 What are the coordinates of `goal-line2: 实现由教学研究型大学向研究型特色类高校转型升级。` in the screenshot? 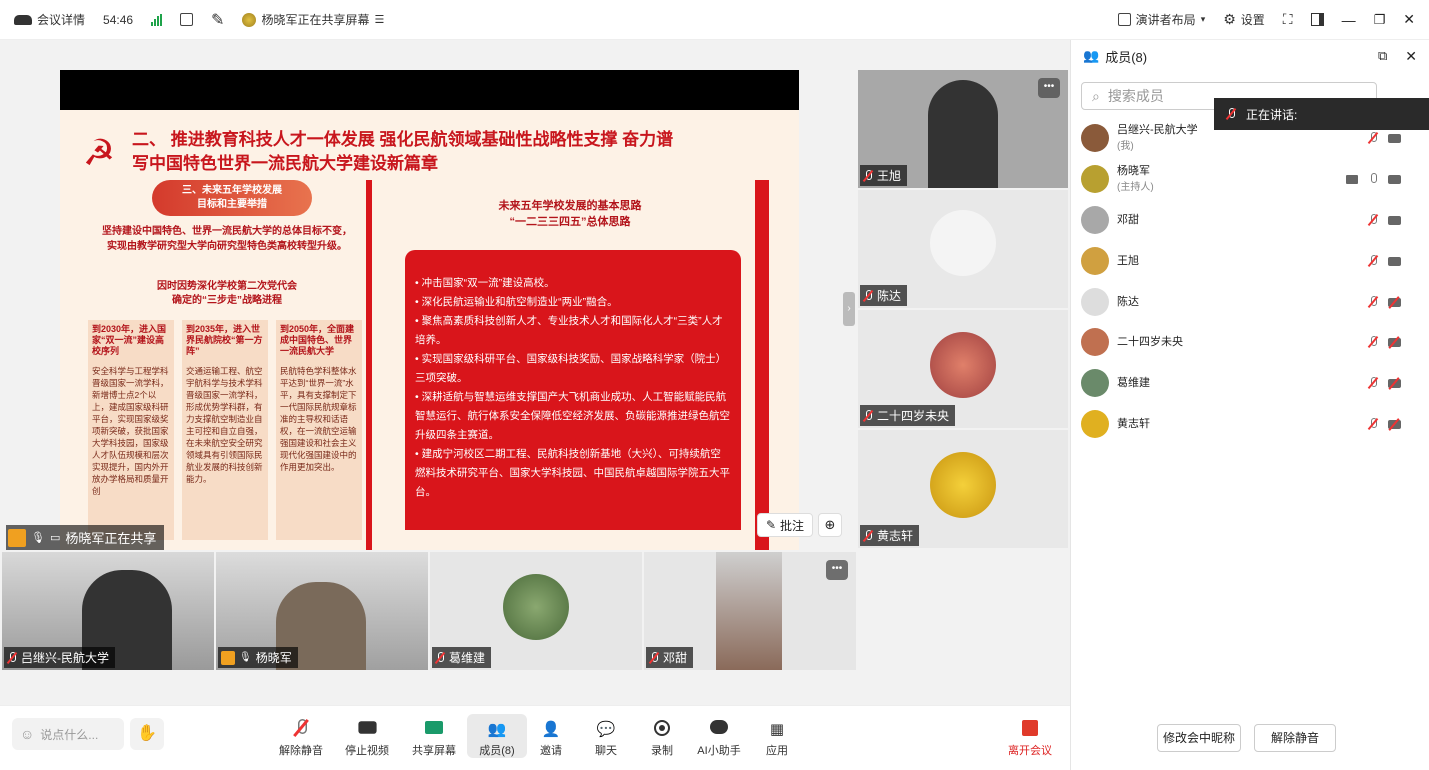 It's located at (227, 246).